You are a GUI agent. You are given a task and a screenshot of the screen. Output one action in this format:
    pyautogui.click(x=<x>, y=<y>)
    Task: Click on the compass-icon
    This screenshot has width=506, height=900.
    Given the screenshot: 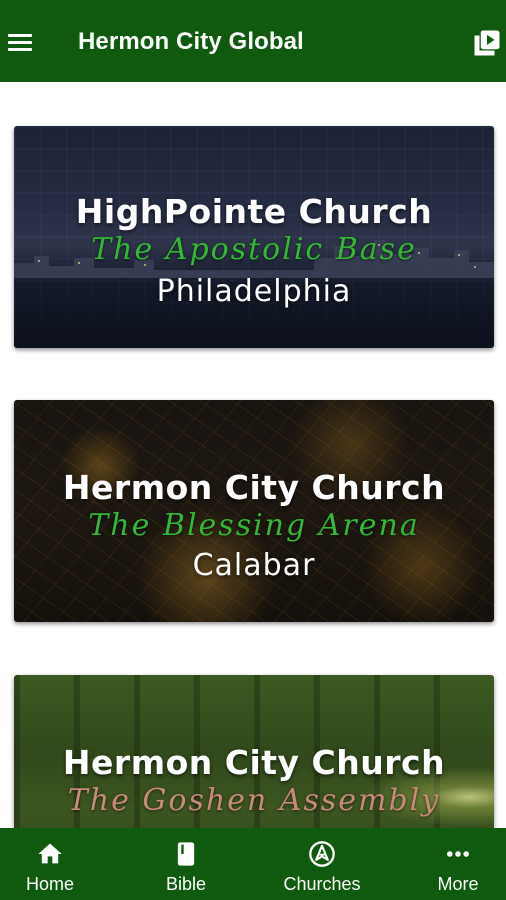 What is the action you would take?
    pyautogui.click(x=322, y=854)
    